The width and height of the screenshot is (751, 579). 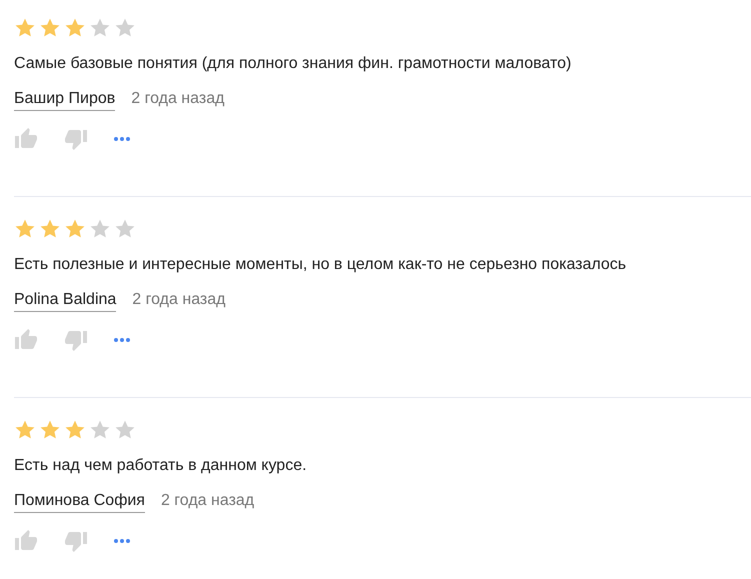 What do you see at coordinates (161, 466) in the screenshot?
I see `review-text: Есть над чем работать в данном курсе.` at bounding box center [161, 466].